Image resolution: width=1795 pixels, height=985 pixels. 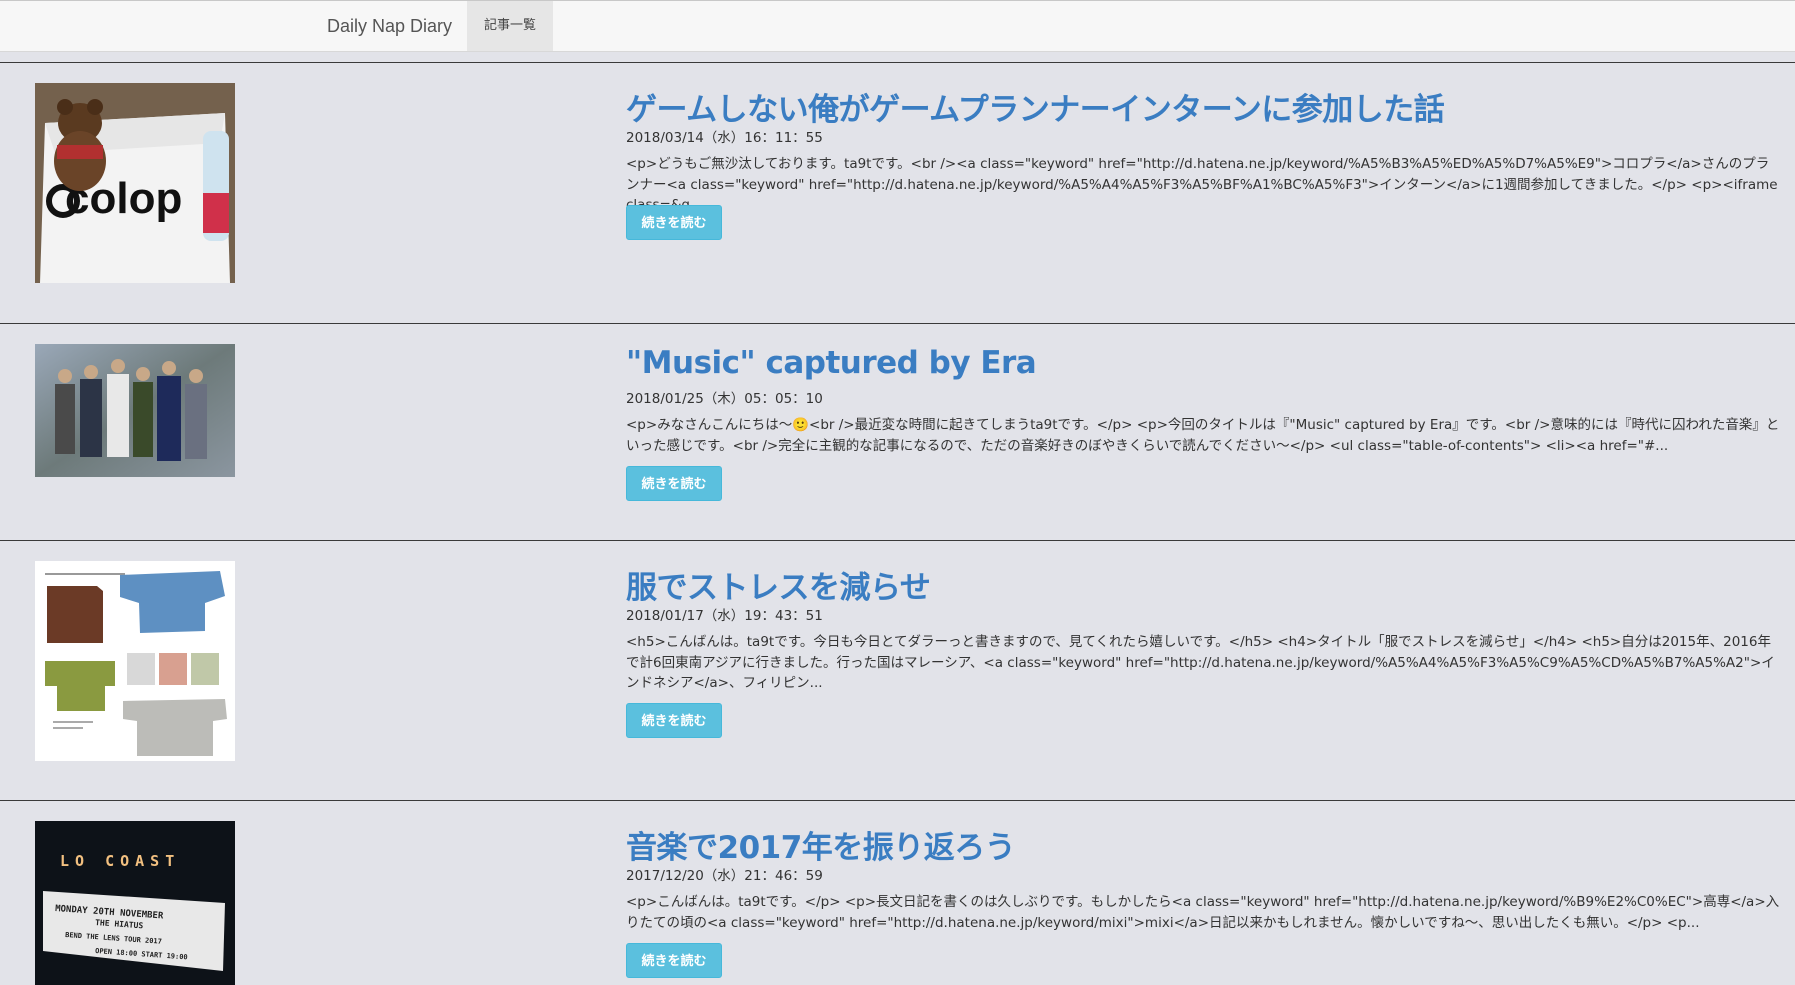 I want to click on article-date: 2017/12/20（水）21：46：59, so click(x=724, y=876).